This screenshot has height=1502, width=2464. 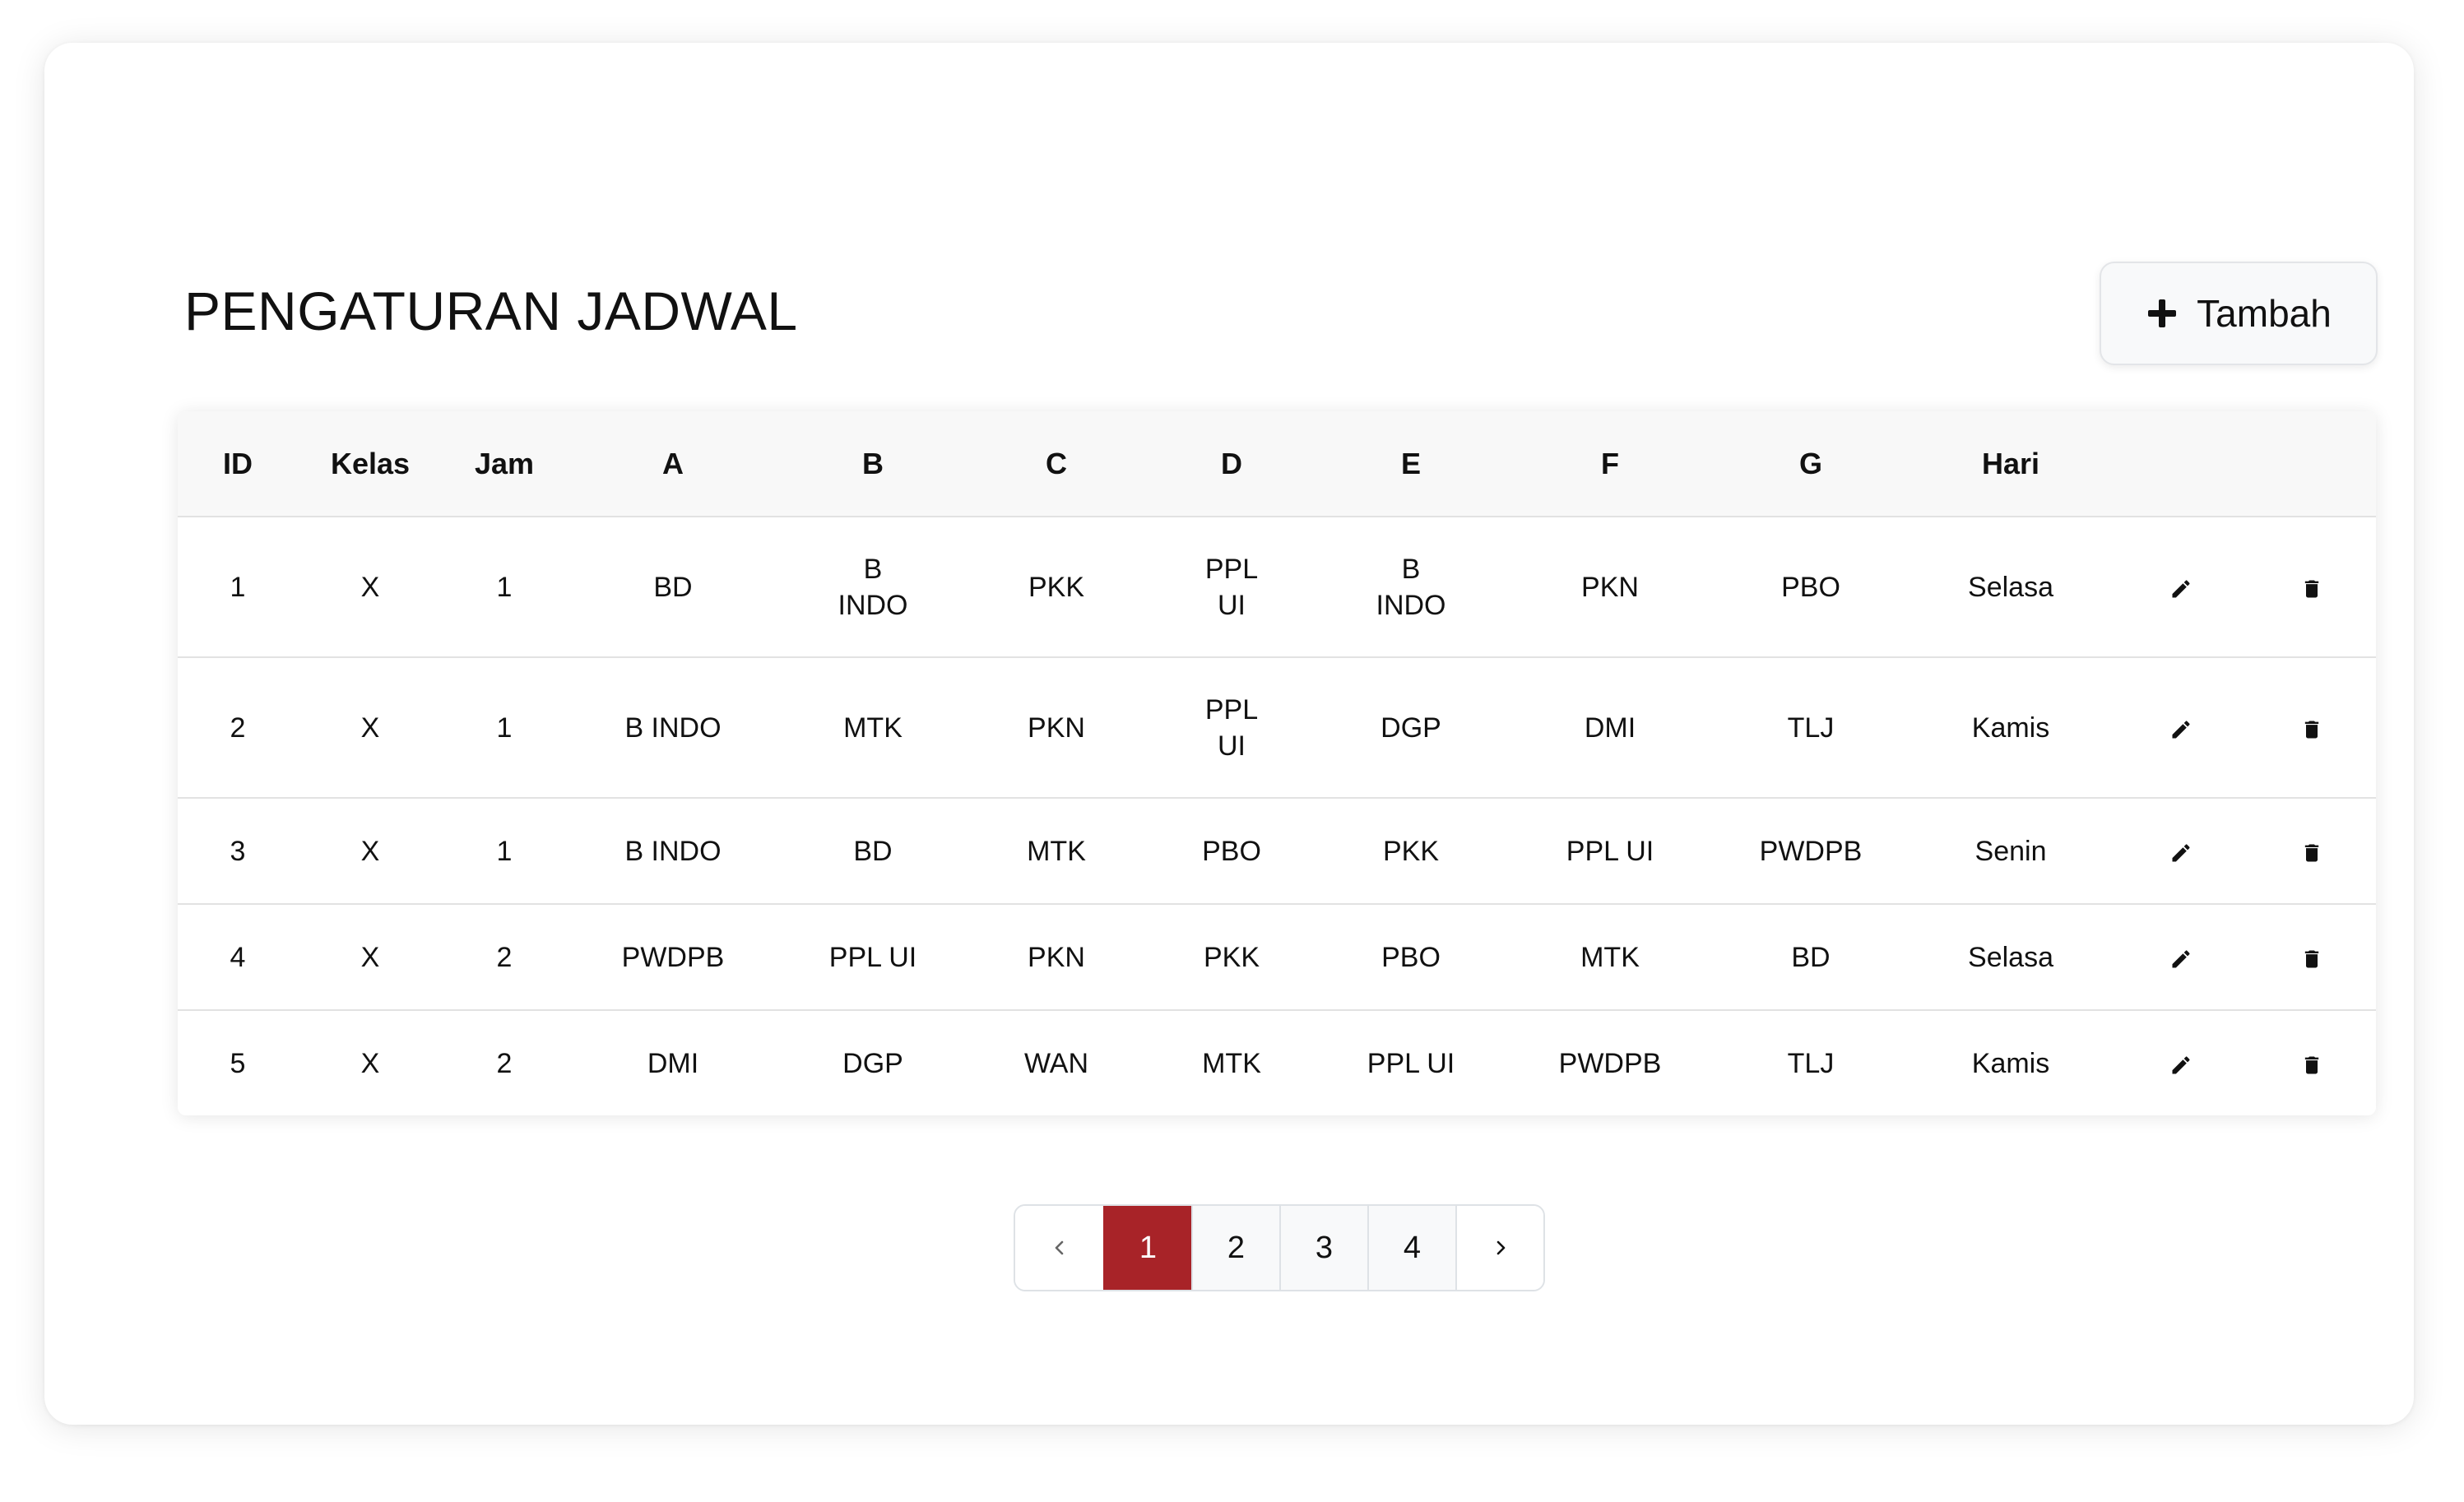 I want to click on cell-b: BD, so click(x=873, y=851).